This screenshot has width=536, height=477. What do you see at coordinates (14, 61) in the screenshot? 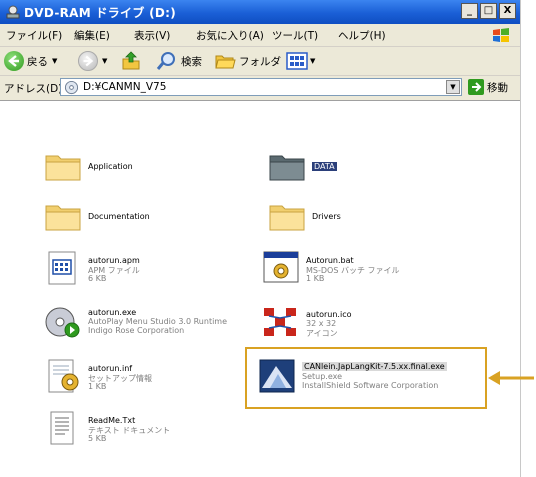
I see `back-arrow-icon` at bounding box center [14, 61].